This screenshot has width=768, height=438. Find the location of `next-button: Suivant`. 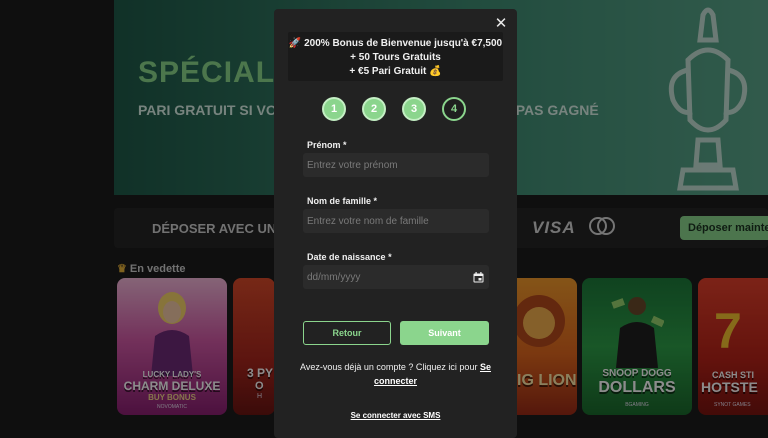

next-button: Suivant is located at coordinates (444, 333).